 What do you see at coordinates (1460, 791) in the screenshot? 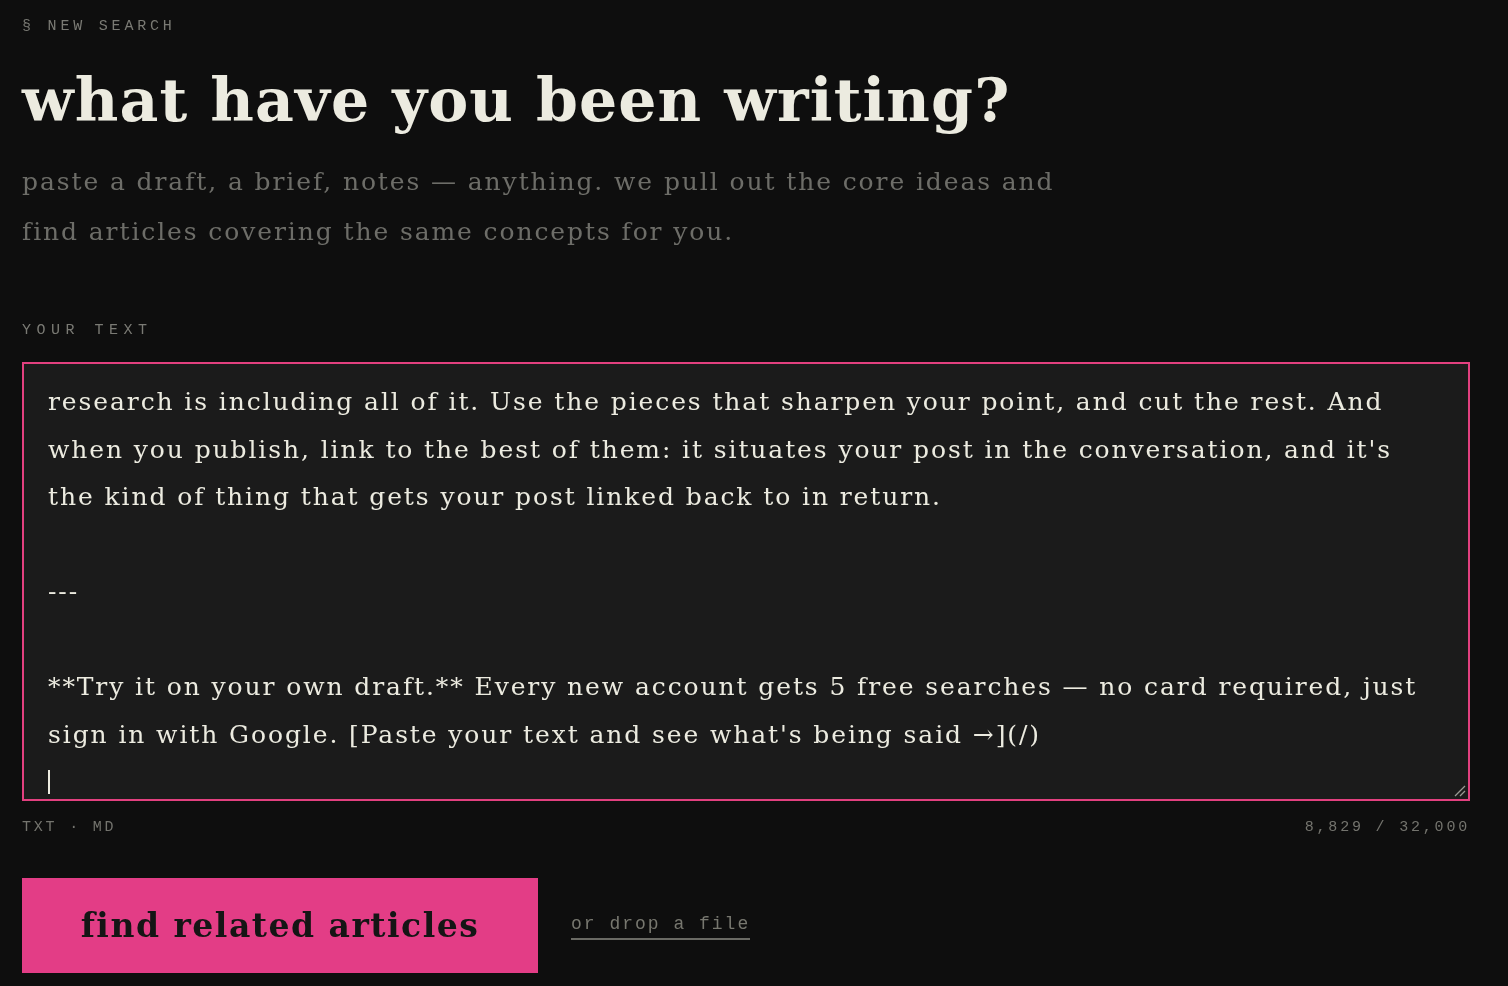
I see `resize-grip-icon` at bounding box center [1460, 791].